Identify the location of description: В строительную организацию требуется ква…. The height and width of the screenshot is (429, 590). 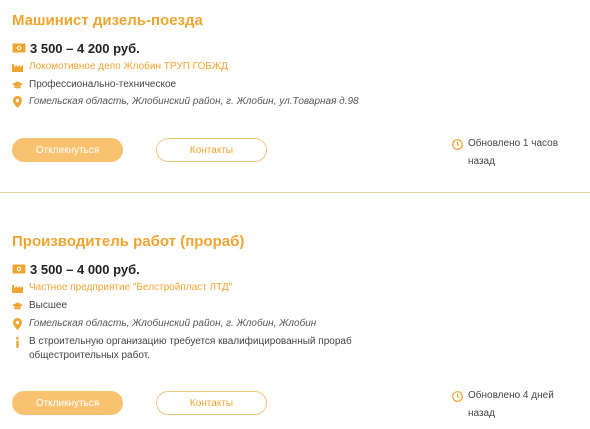
(190, 348).